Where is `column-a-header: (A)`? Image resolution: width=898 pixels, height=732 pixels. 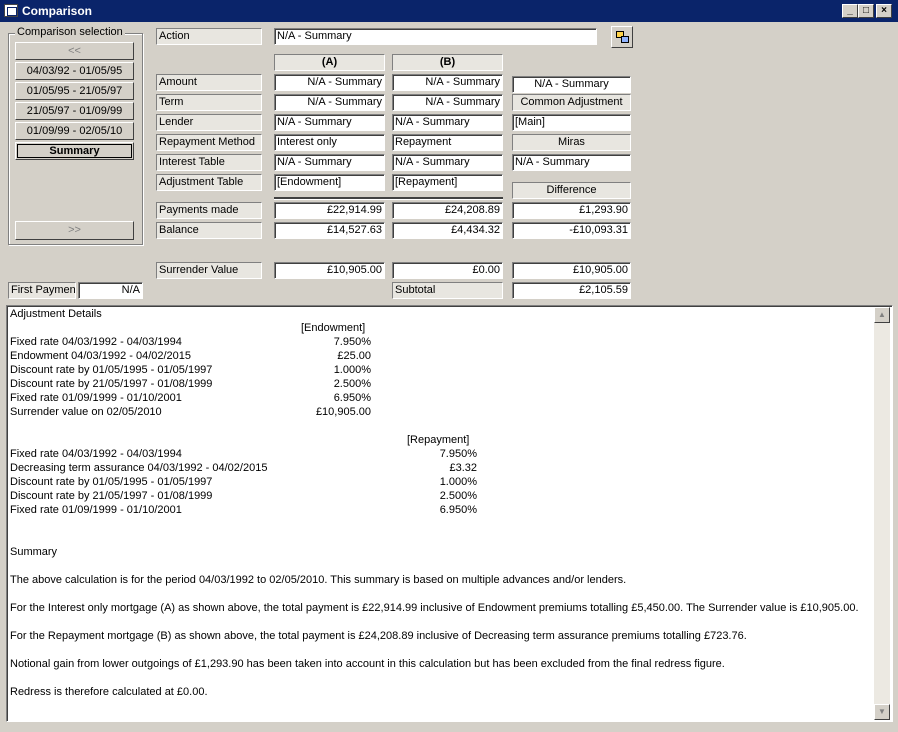
column-a-header: (A) is located at coordinates (329, 62).